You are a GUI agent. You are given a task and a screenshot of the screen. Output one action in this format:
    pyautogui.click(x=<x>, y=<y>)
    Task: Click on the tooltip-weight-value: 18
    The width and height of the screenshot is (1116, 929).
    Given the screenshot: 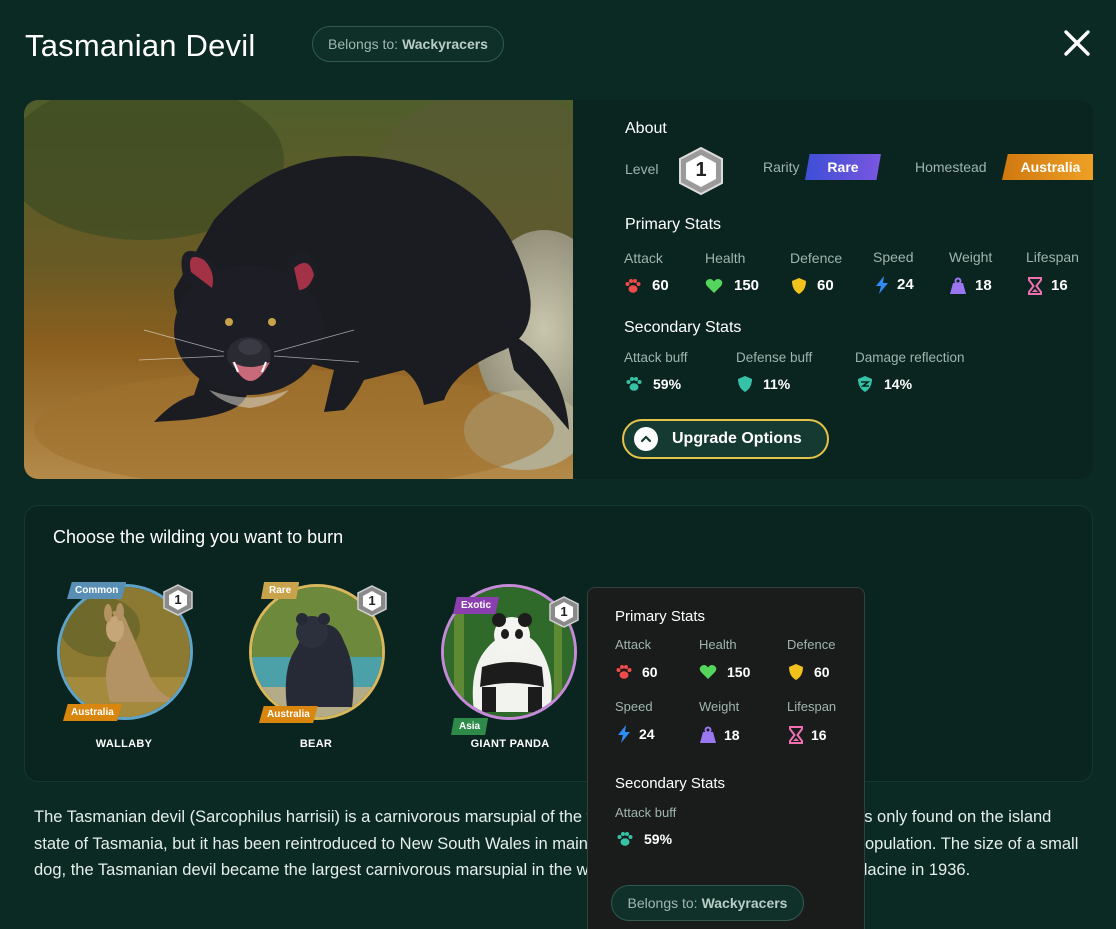 What is the action you would take?
    pyautogui.click(x=732, y=735)
    